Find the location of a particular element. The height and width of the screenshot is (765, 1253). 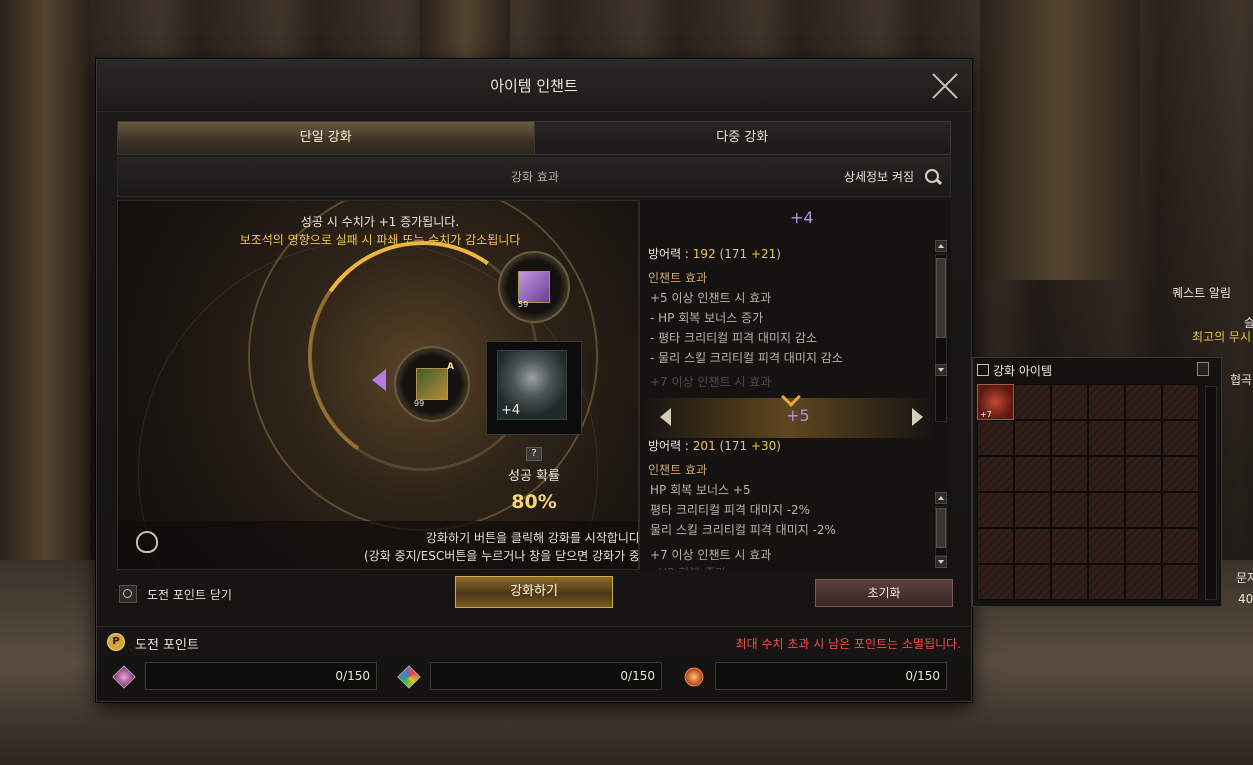

enchant-button: 강화하기 is located at coordinates (534, 592).